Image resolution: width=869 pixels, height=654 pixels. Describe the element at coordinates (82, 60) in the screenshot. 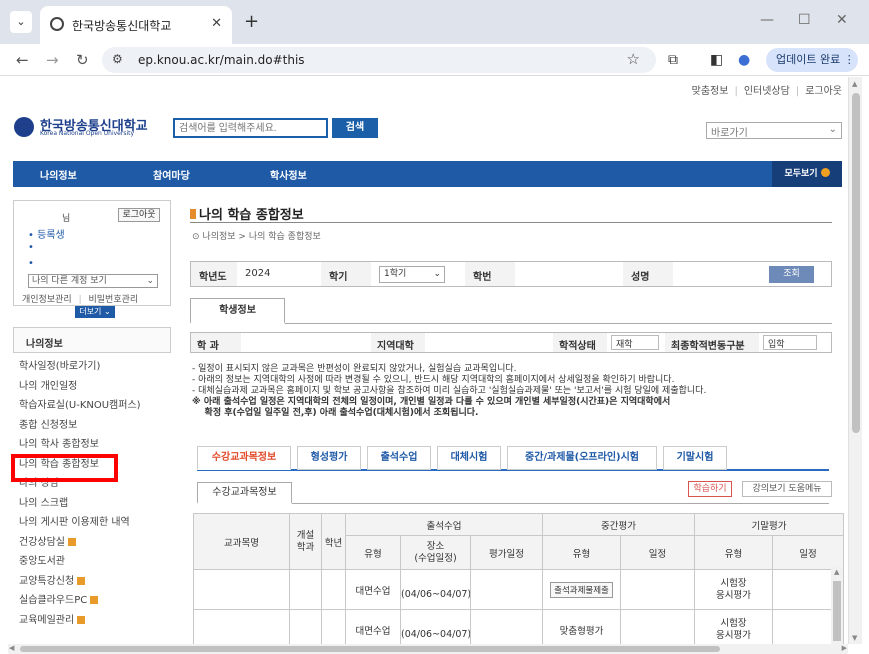

I see `reload-icon: ↻` at that location.